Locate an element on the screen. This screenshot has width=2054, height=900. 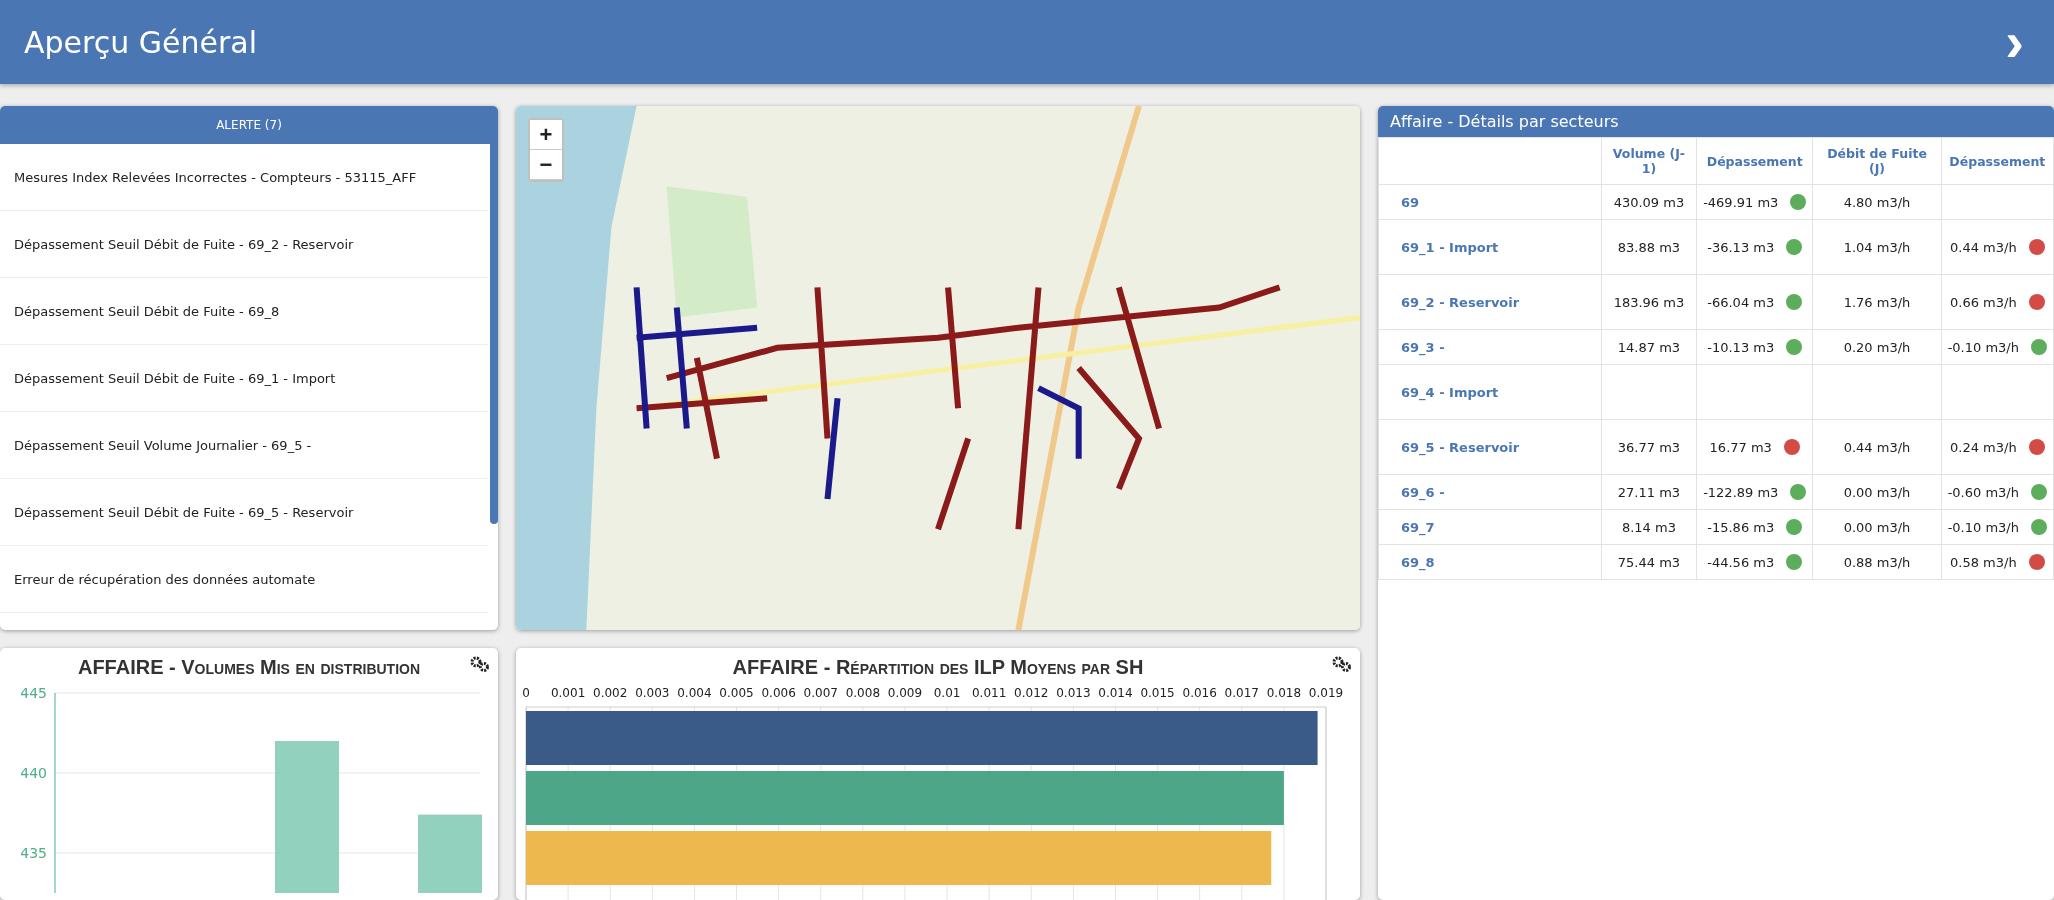
next-button: › is located at coordinates (2014, 42).